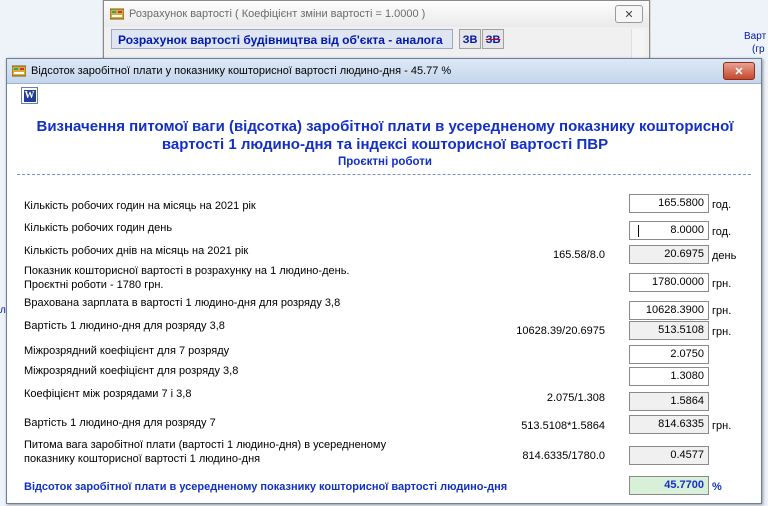 The image size is (768, 506). What do you see at coordinates (131, 371) in the screenshot?
I see `row-label: Міжрозрядний коефіцієнт для розряду 3,8` at bounding box center [131, 371].